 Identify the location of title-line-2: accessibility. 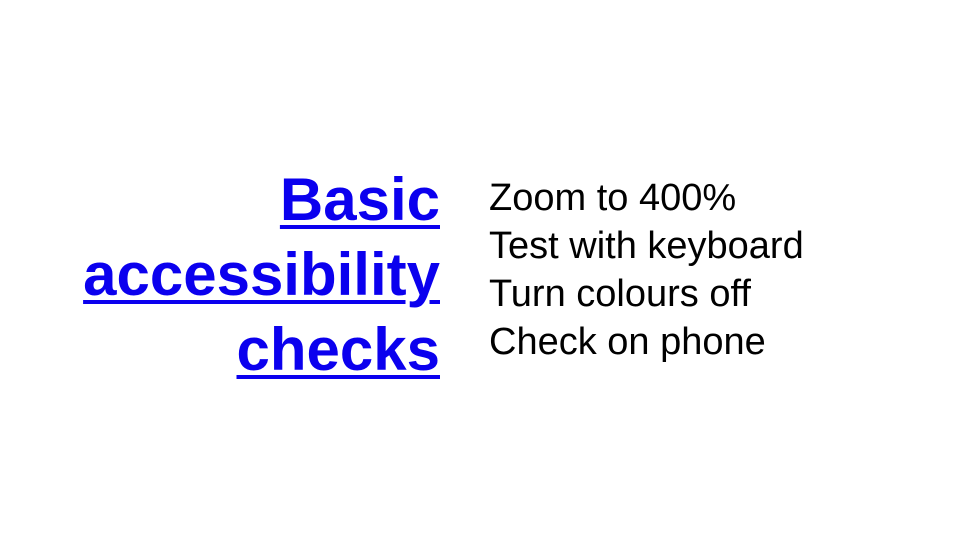
(261, 274).